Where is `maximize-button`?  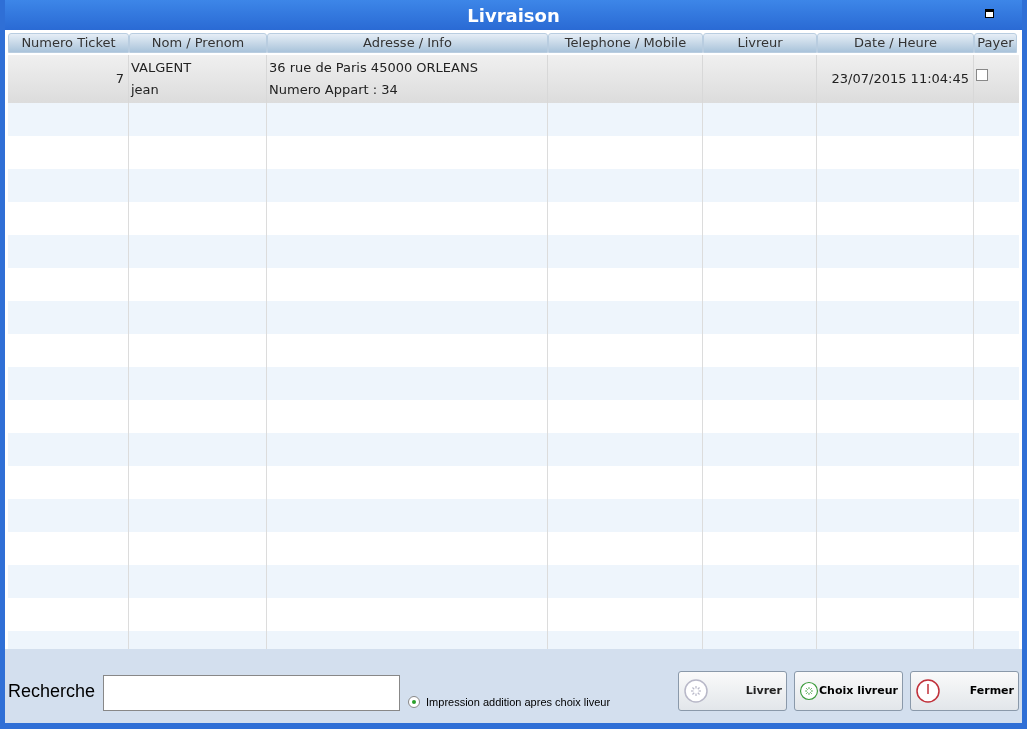 maximize-button is located at coordinates (989, 13).